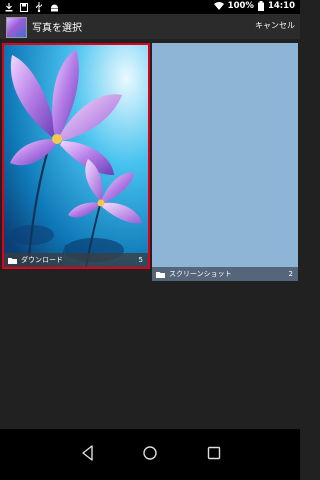  Describe the element at coordinates (42, 260) in the screenshot. I see `album-name: ダウンロード` at that location.